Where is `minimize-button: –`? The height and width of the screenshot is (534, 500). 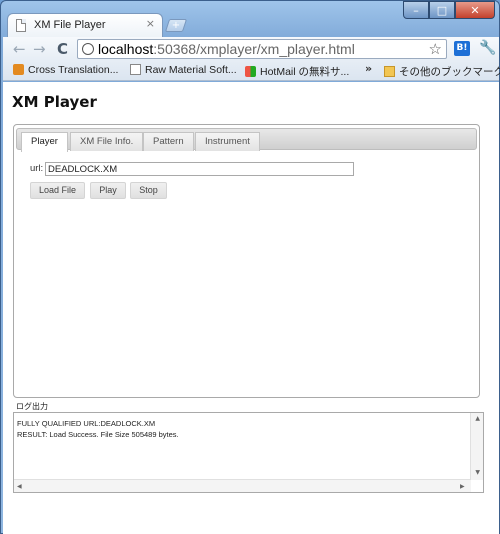 minimize-button: – is located at coordinates (416, 10).